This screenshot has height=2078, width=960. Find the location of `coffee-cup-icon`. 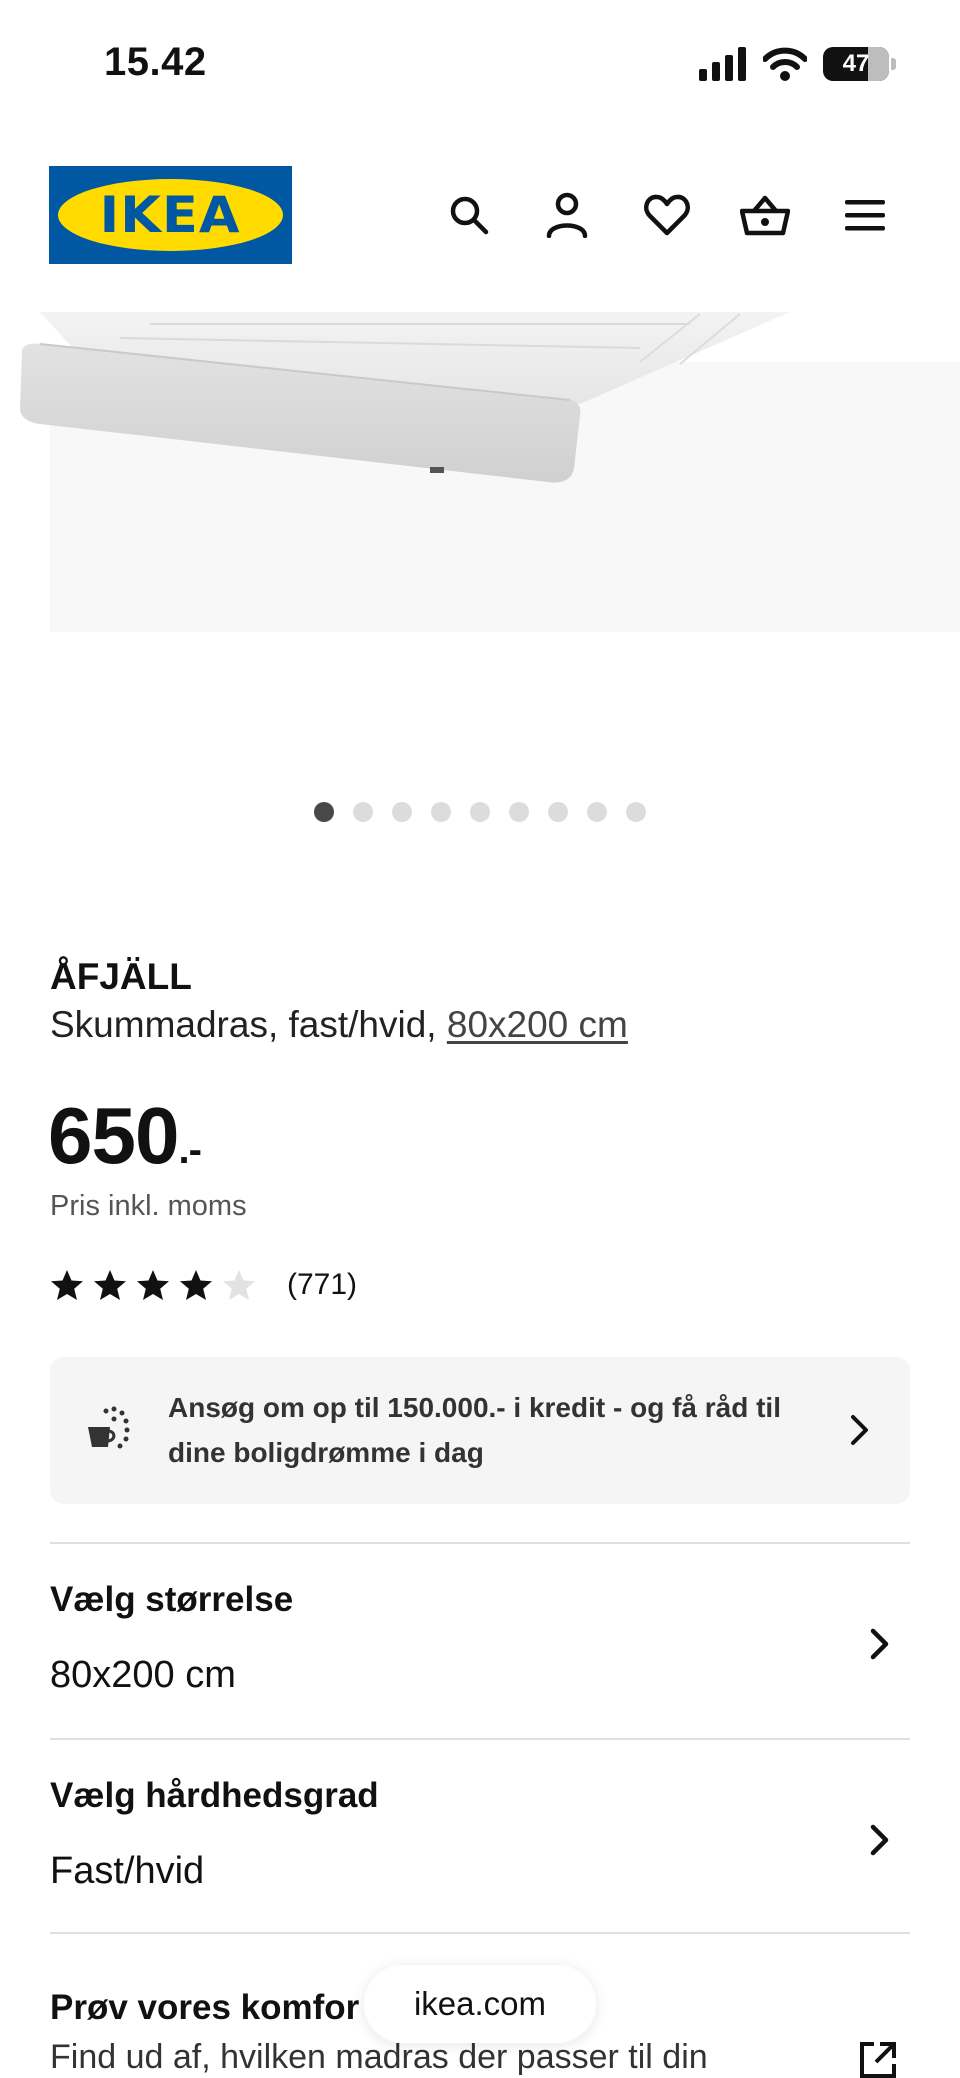

coffee-cup-icon is located at coordinates (109, 1427).